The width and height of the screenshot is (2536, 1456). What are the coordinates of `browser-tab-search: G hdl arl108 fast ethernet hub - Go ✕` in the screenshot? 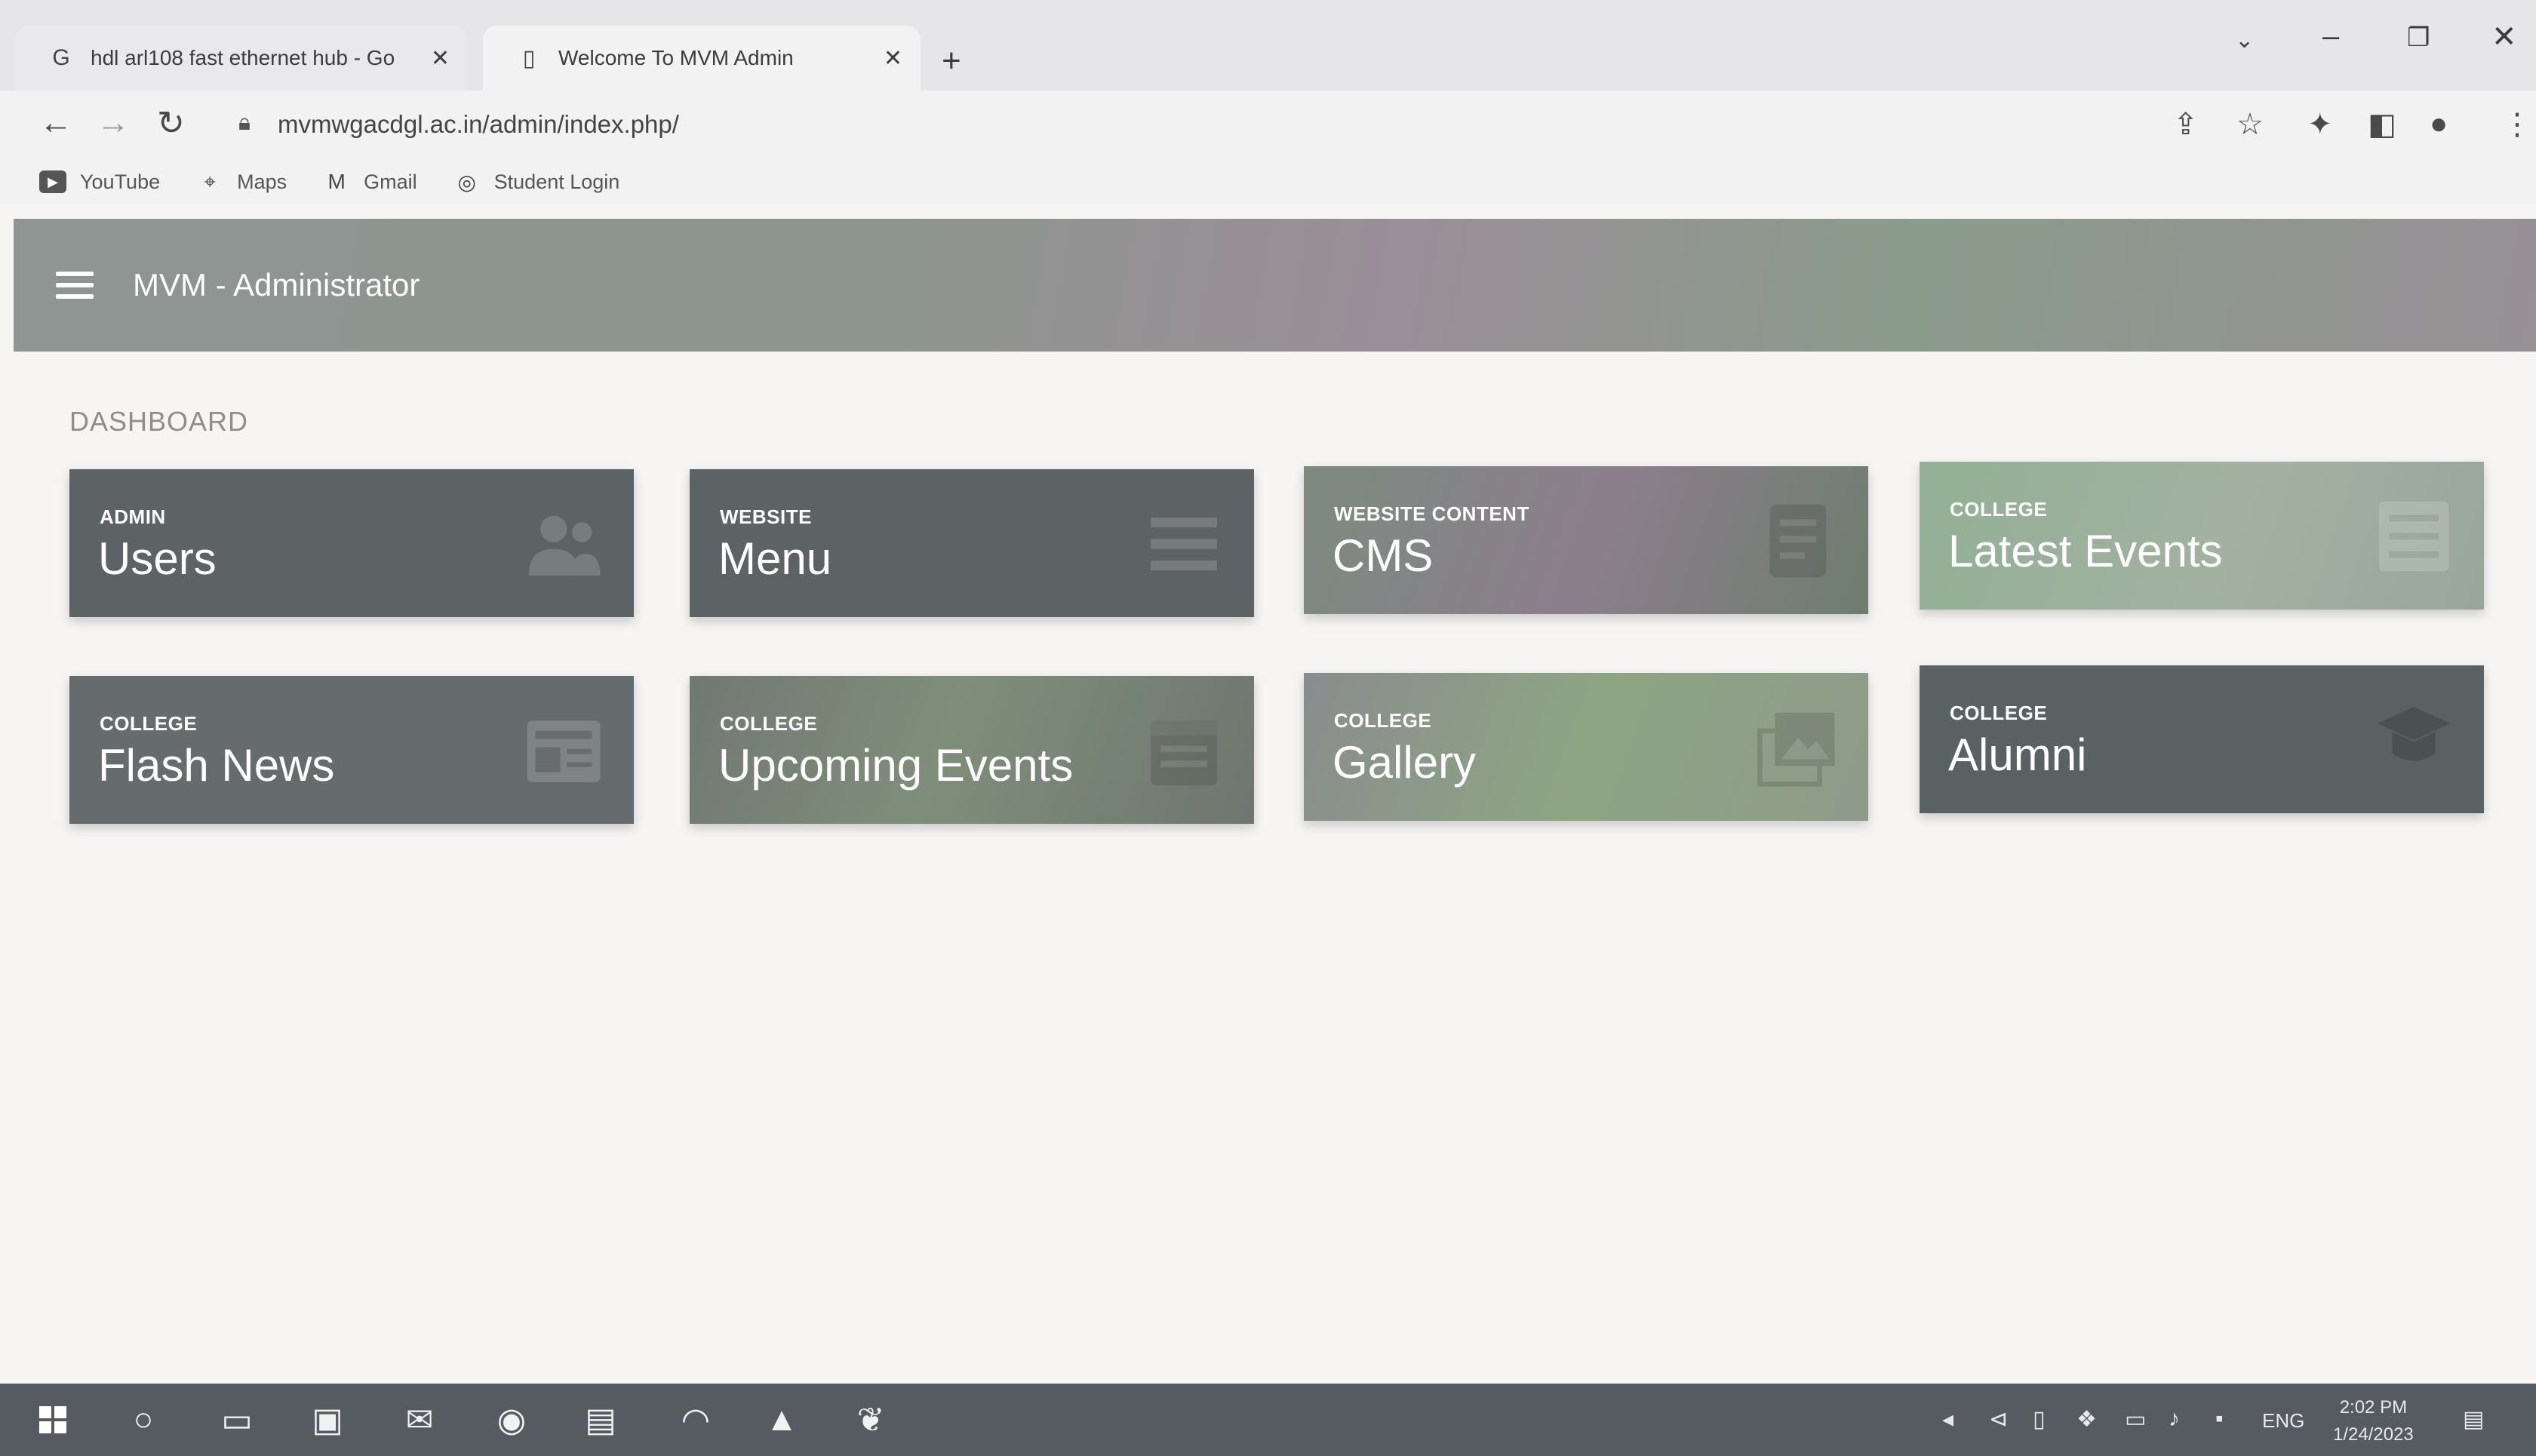 It's located at (242, 59).